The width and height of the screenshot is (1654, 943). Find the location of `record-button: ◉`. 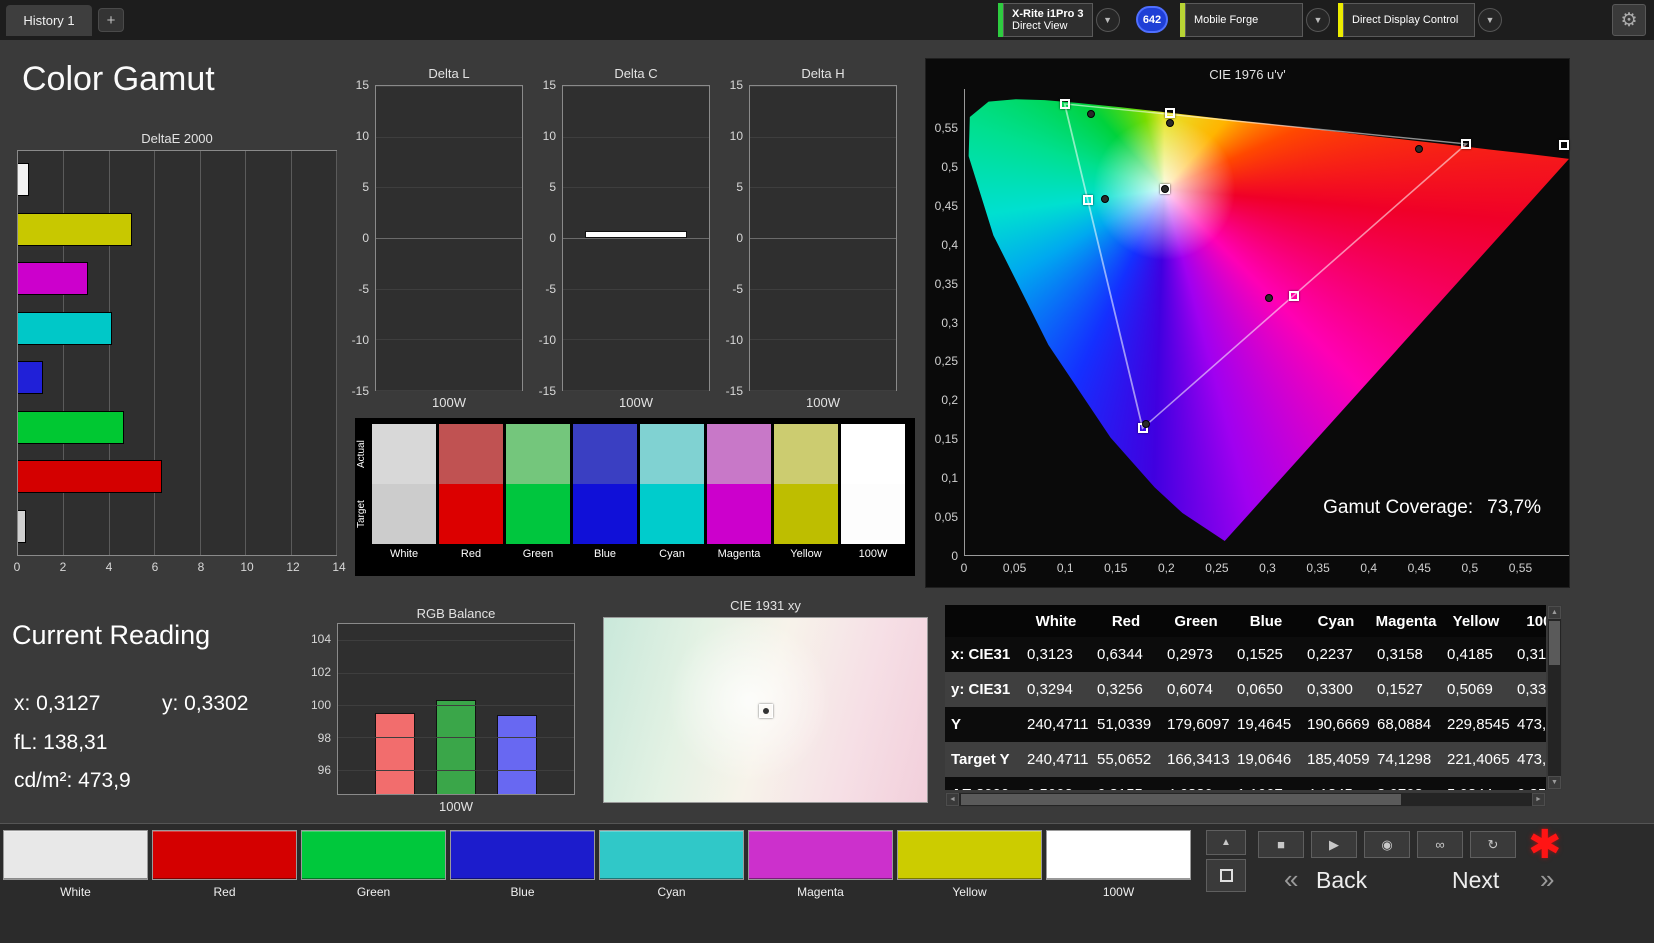

record-button: ◉ is located at coordinates (1387, 844).